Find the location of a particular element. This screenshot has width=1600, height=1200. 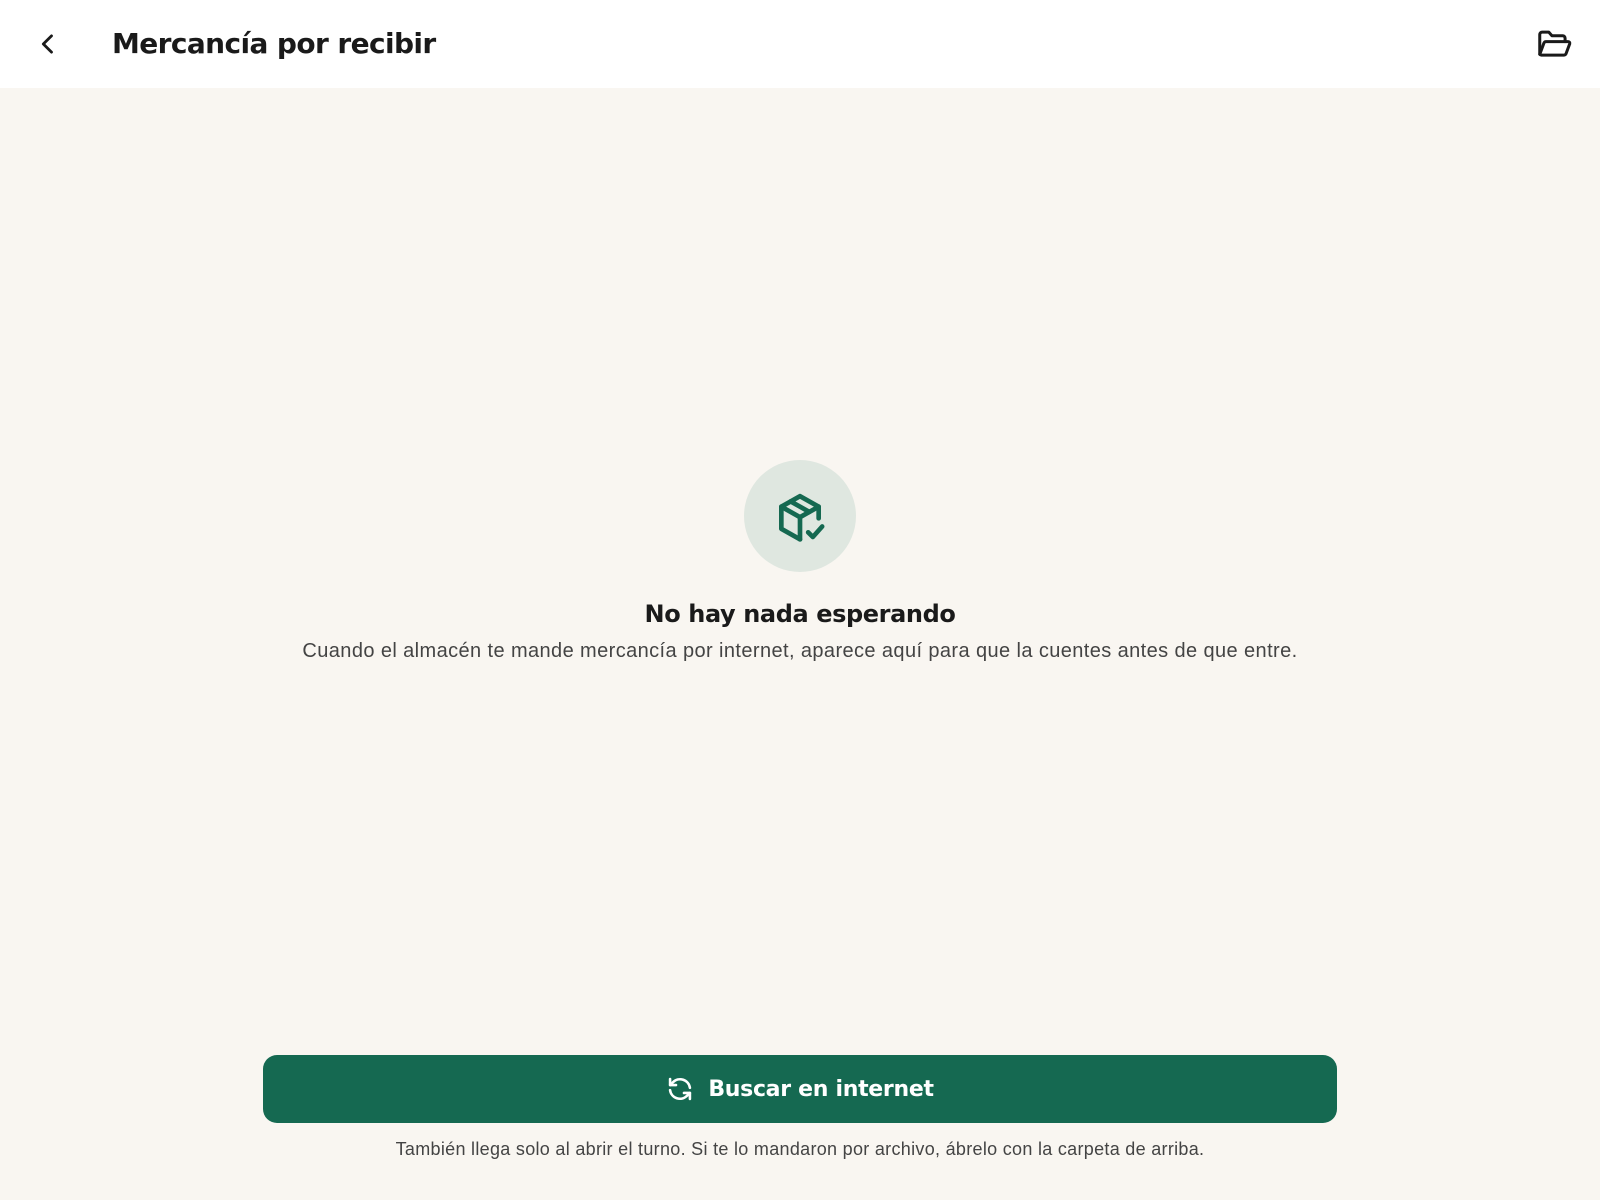

chevron-left-icon is located at coordinates (47, 44).